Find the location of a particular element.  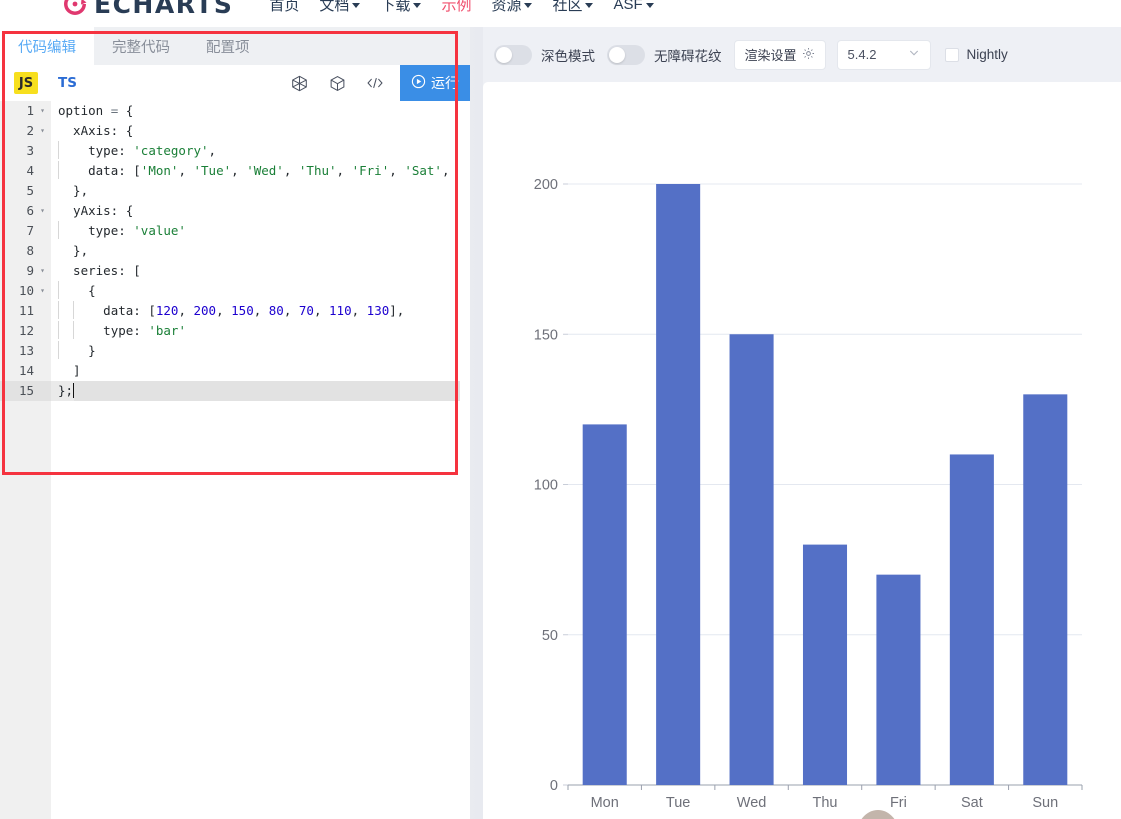

render-settings-button: 渲染设置 is located at coordinates (779, 54).